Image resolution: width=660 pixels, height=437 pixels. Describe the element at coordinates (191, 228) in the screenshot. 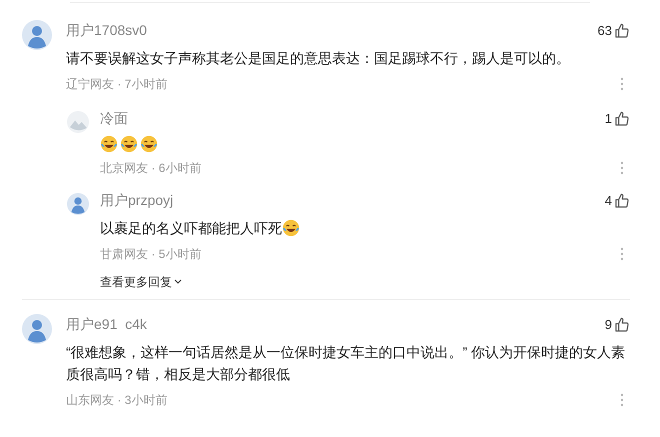

I see `comment-text: 以裹足的名义吓都能把人吓死` at that location.